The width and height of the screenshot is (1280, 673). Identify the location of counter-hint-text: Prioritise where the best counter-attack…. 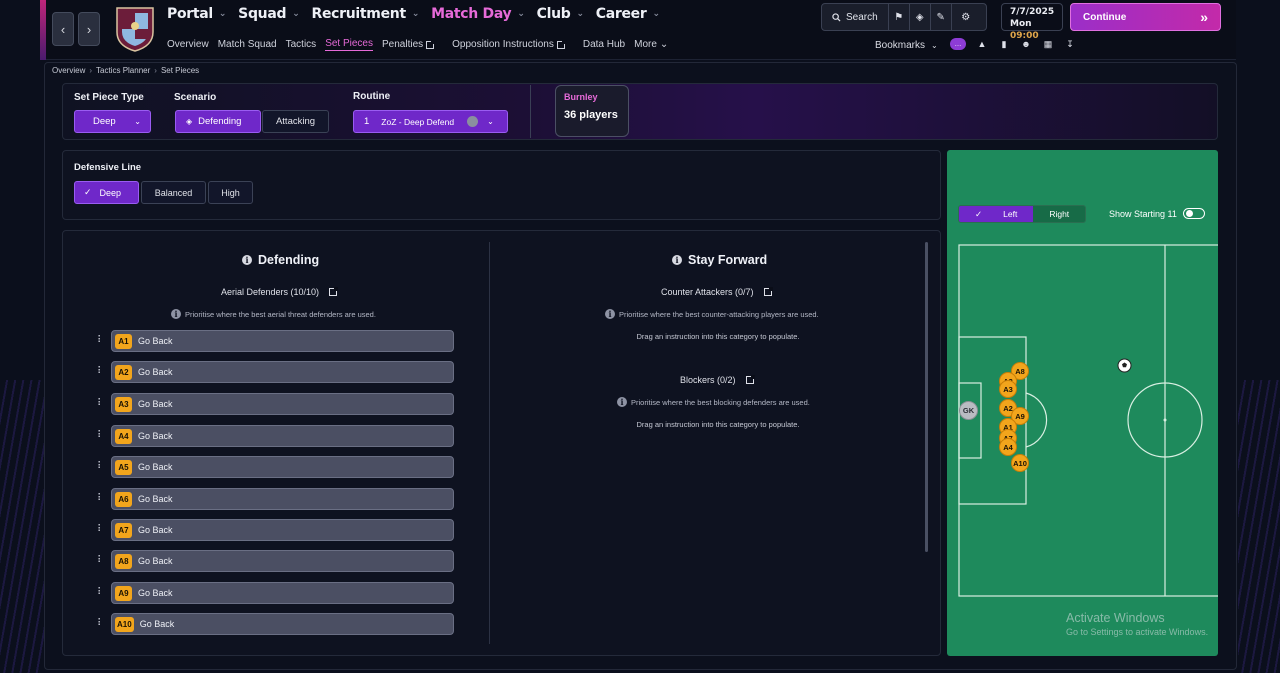
(719, 314).